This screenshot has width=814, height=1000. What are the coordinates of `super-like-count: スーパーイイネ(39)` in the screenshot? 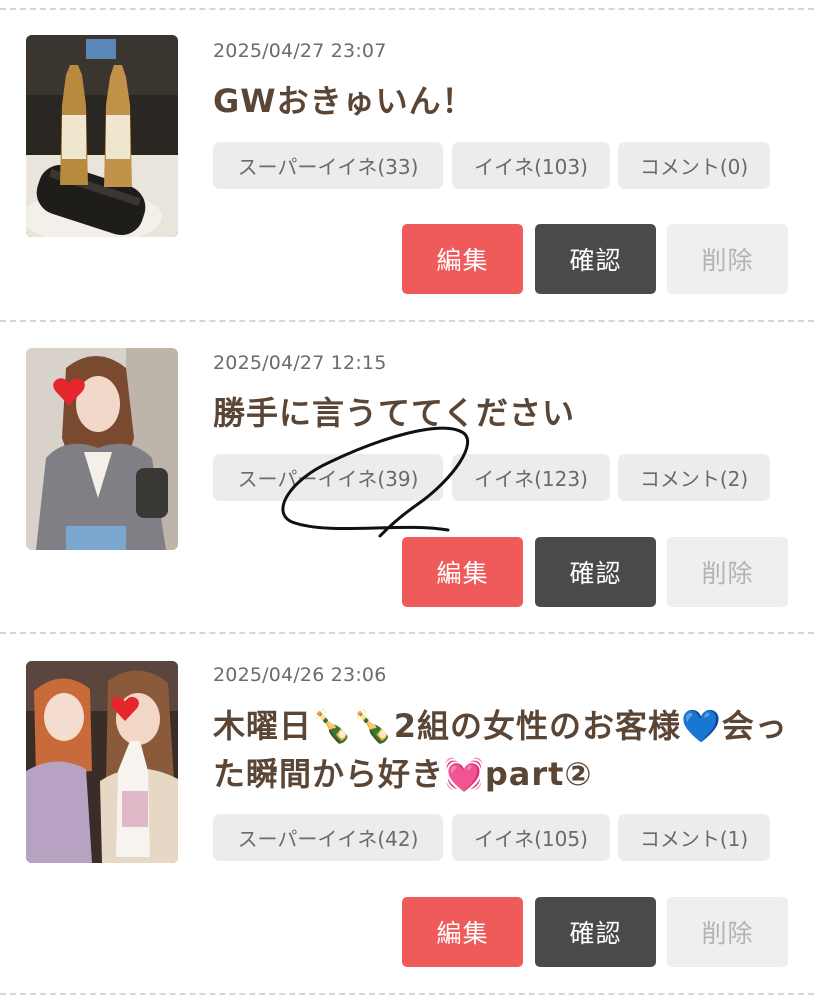 It's located at (328, 477).